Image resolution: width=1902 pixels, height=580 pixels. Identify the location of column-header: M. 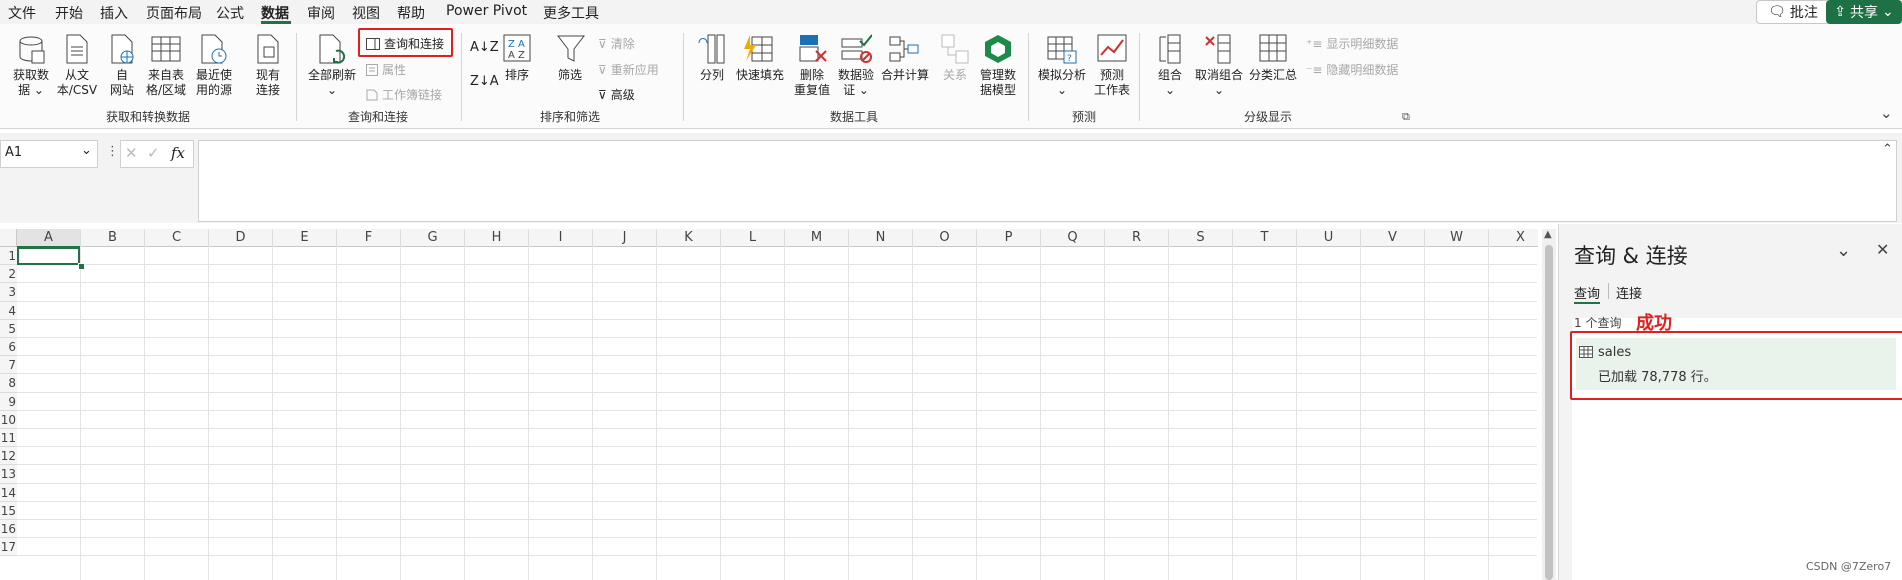
(817, 238).